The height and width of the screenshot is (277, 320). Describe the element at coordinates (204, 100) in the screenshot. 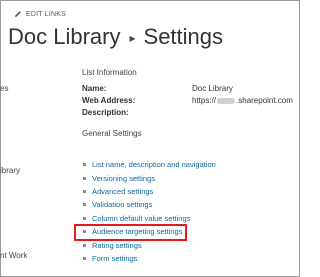

I see `web-address-prefix: https://` at that location.